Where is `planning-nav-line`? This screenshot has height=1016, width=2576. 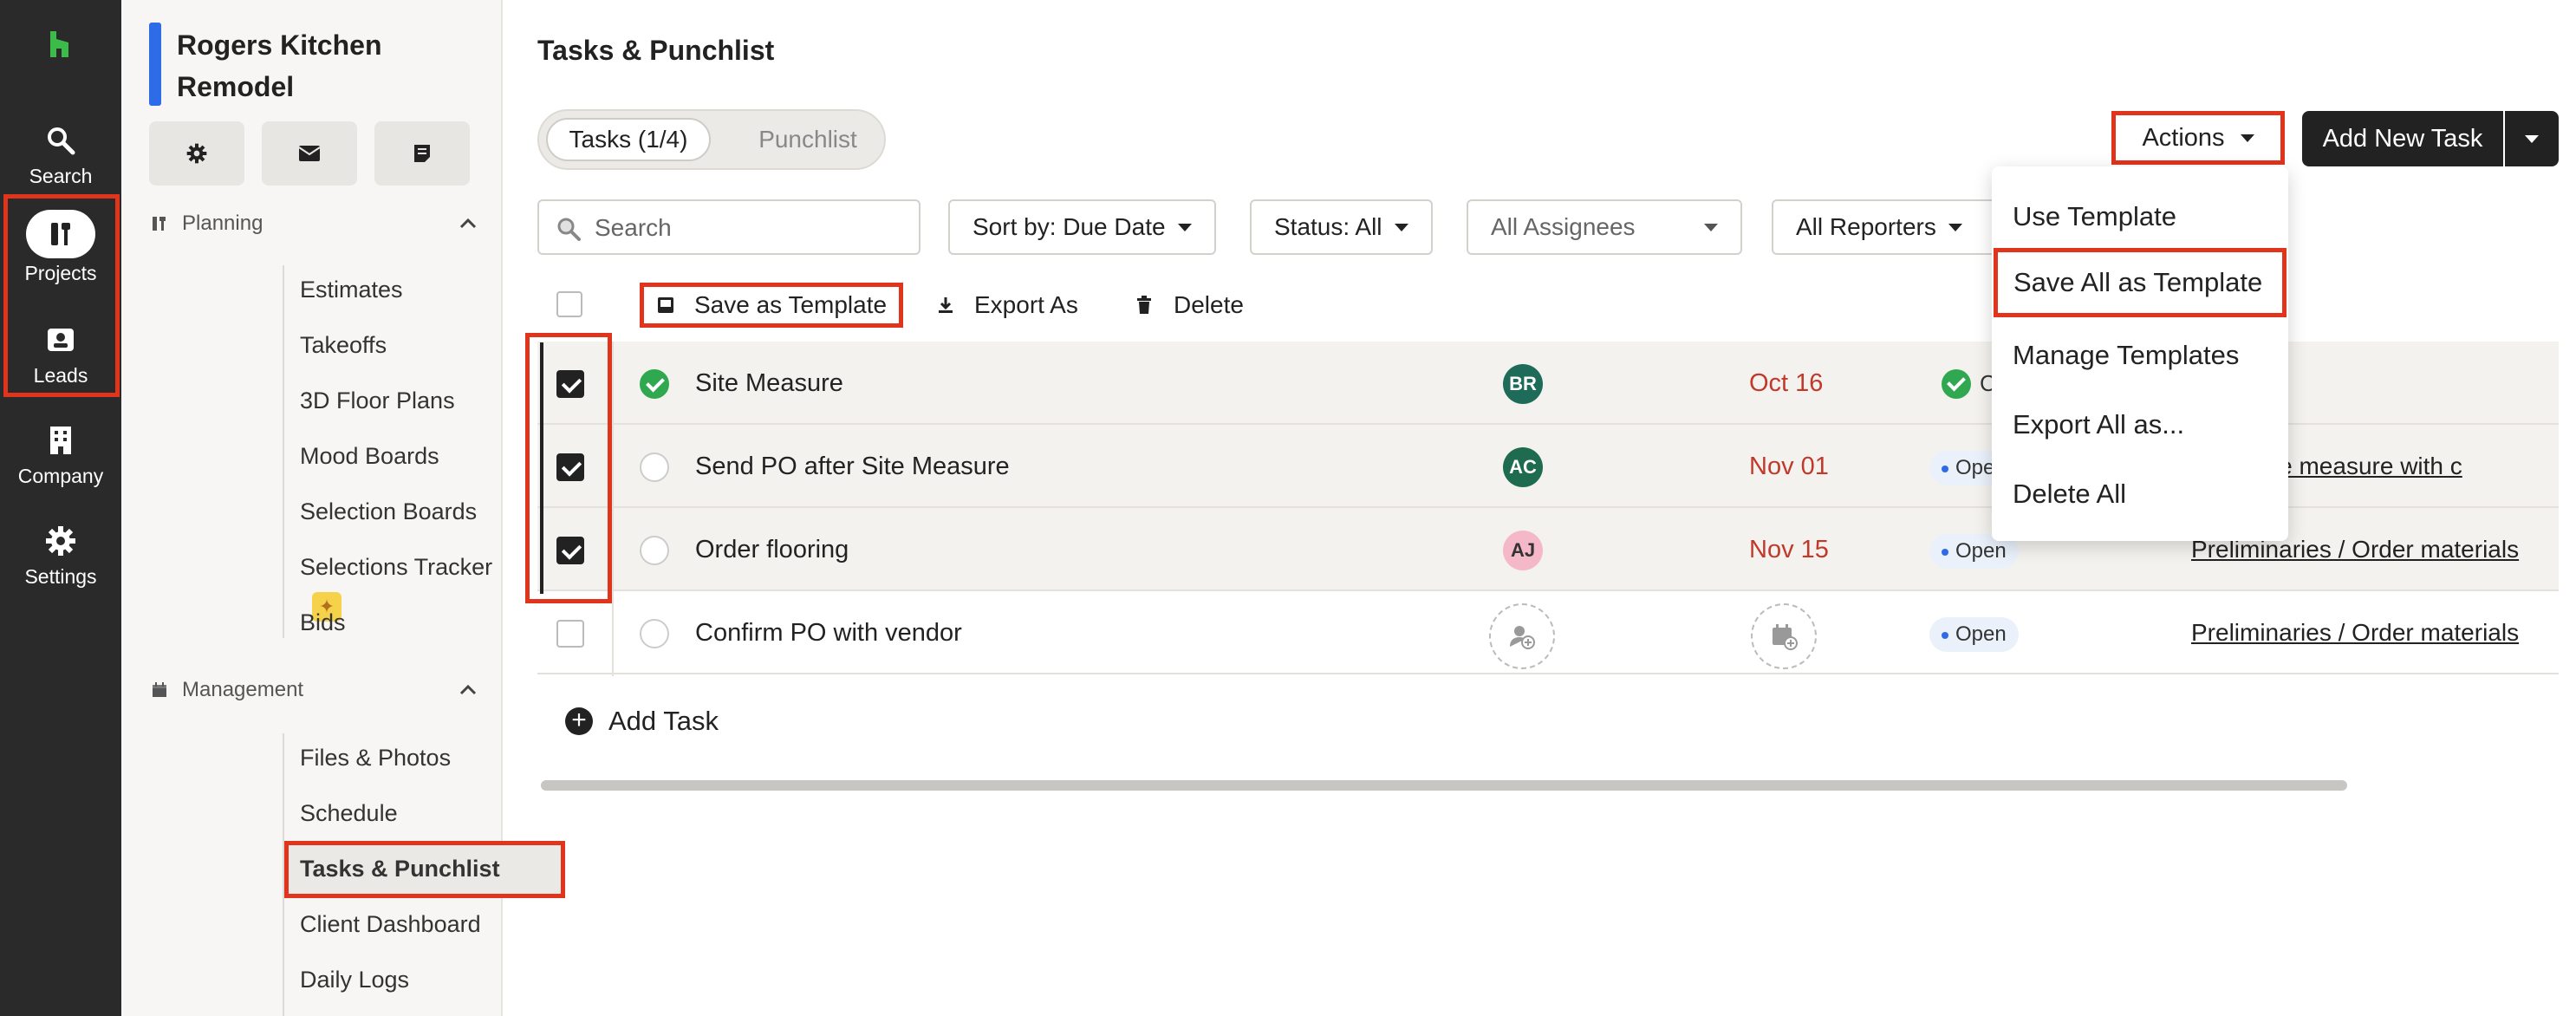
planning-nav-line is located at coordinates (283, 451).